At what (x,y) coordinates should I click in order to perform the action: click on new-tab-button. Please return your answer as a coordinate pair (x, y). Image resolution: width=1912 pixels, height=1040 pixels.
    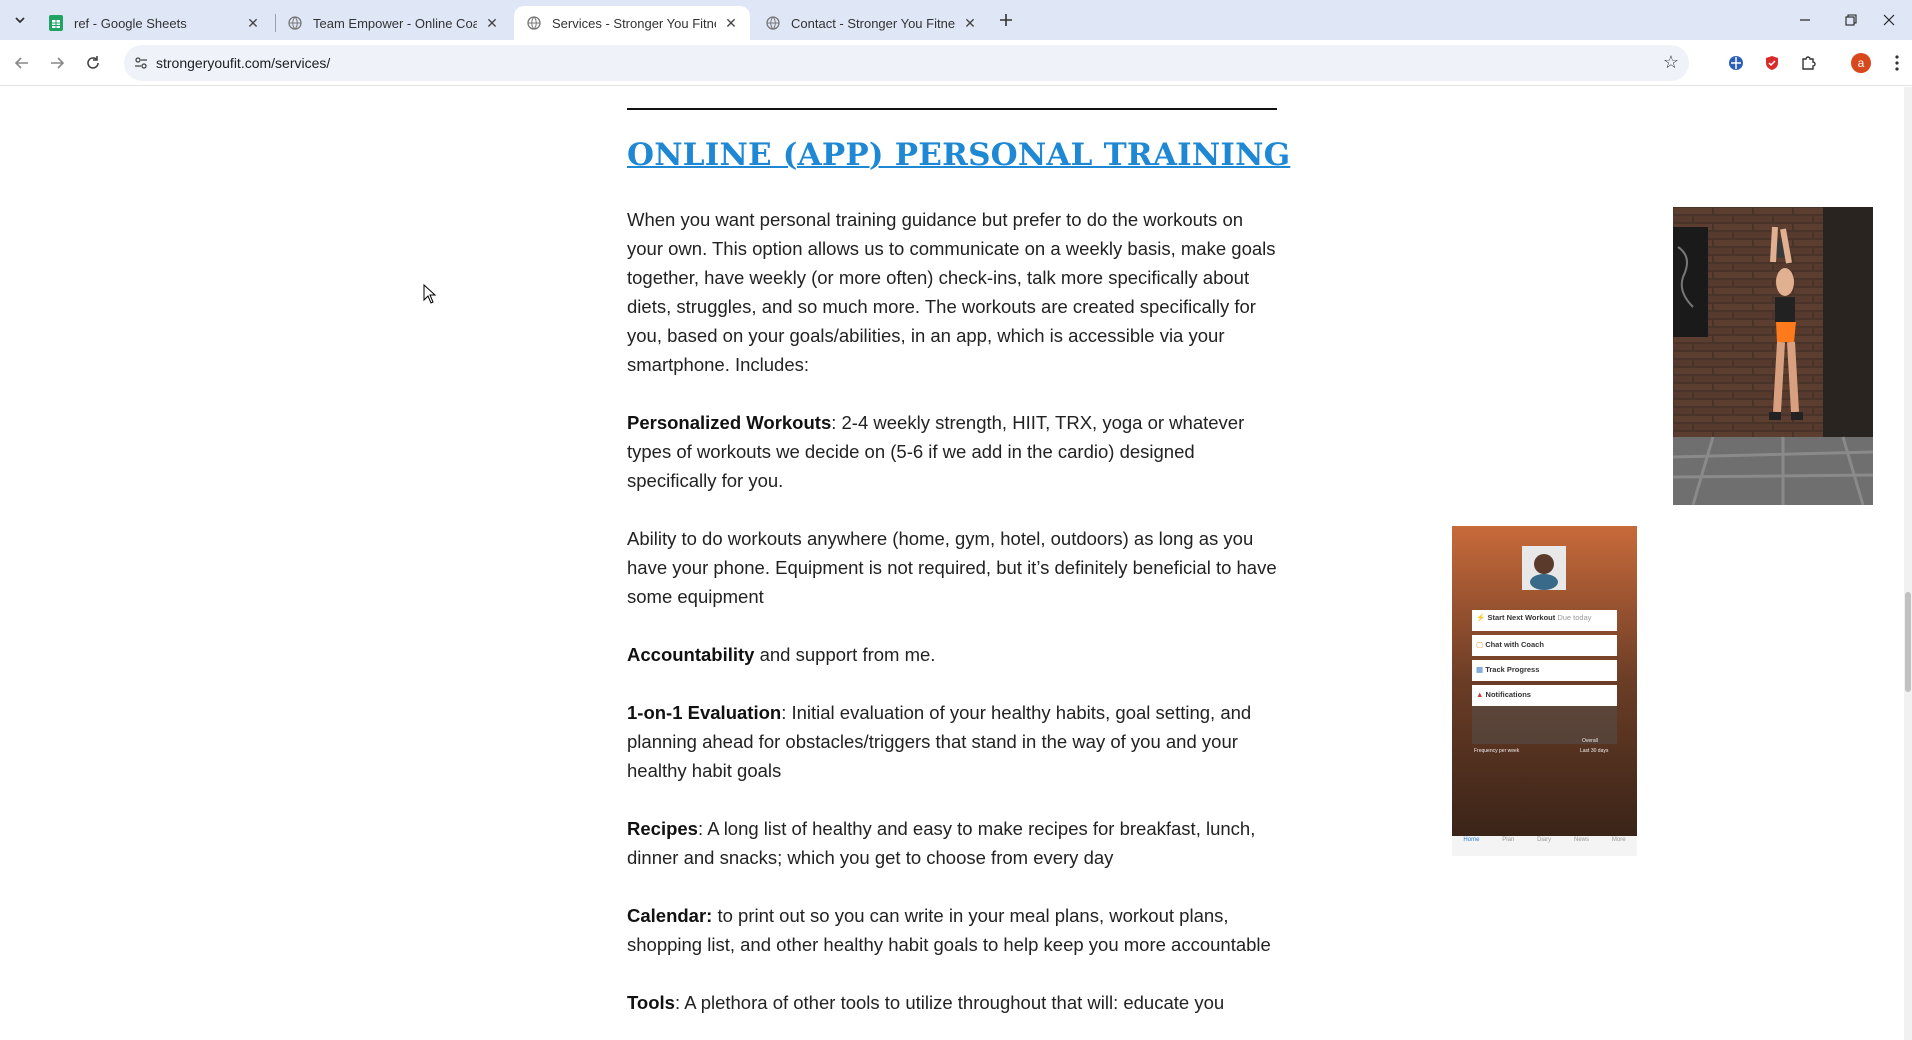
    Looking at the image, I should click on (1006, 20).